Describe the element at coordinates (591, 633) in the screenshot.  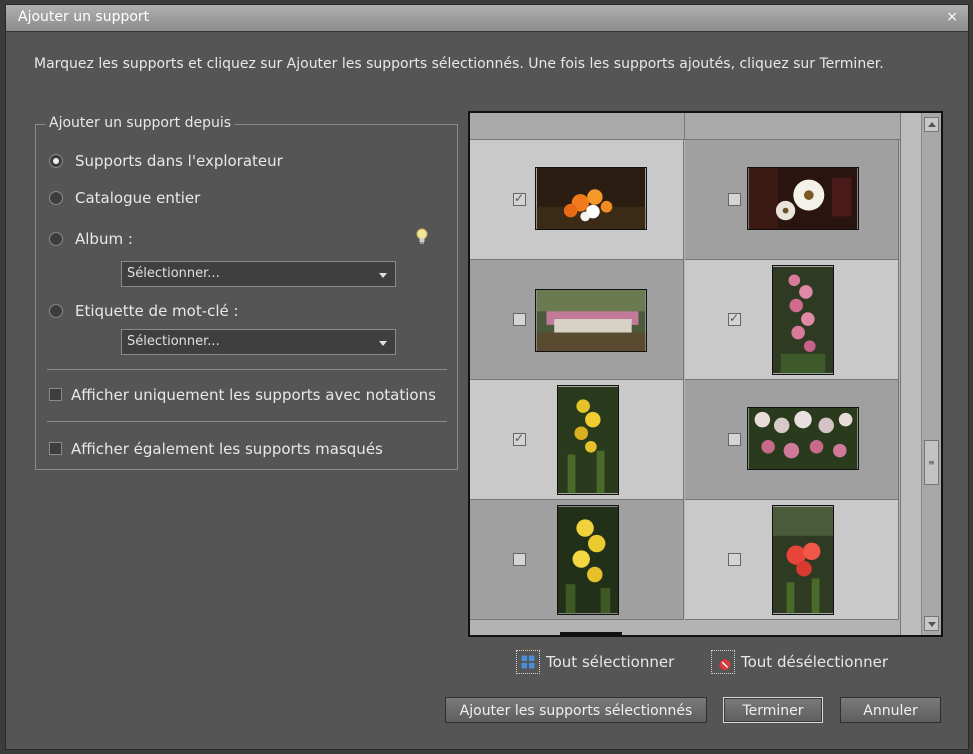
I see `next-row-thumbnail-edge` at that location.